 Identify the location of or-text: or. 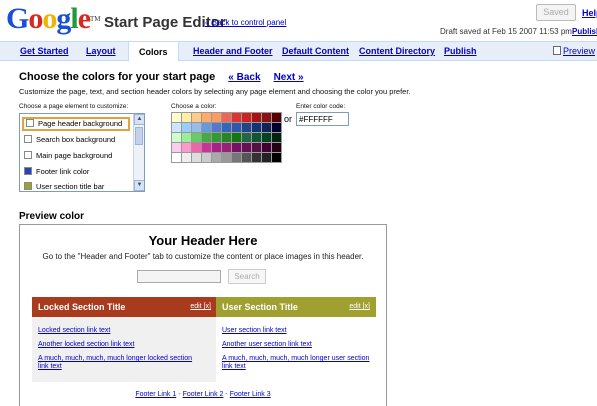
(288, 119).